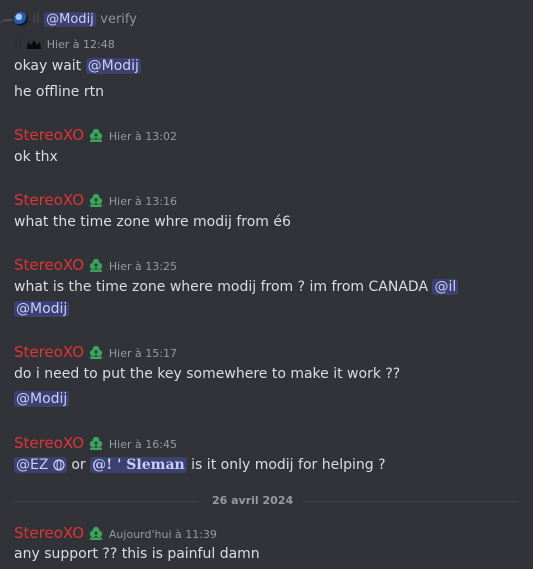  Describe the element at coordinates (18, 44) in the screenshot. I see `username: il` at that location.